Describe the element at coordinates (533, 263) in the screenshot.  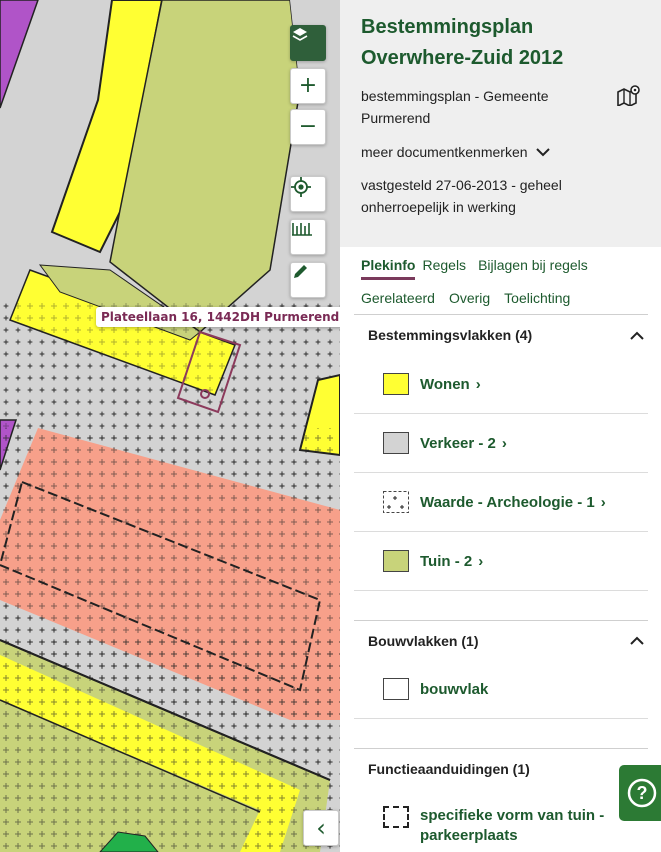
I see `tab-bijlagen: Bijlagen bij regels` at that location.